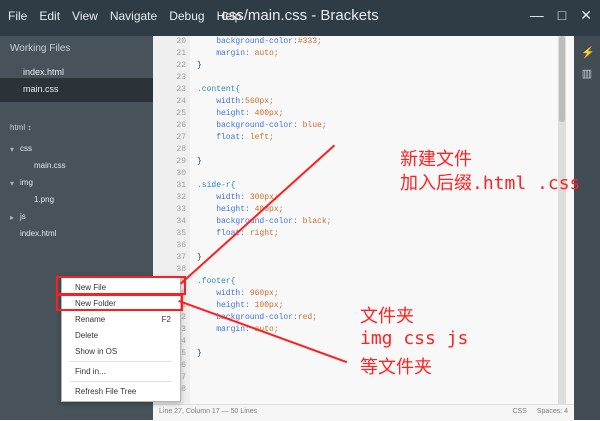  I want to click on maximize-icon: □, so click(562, 15).